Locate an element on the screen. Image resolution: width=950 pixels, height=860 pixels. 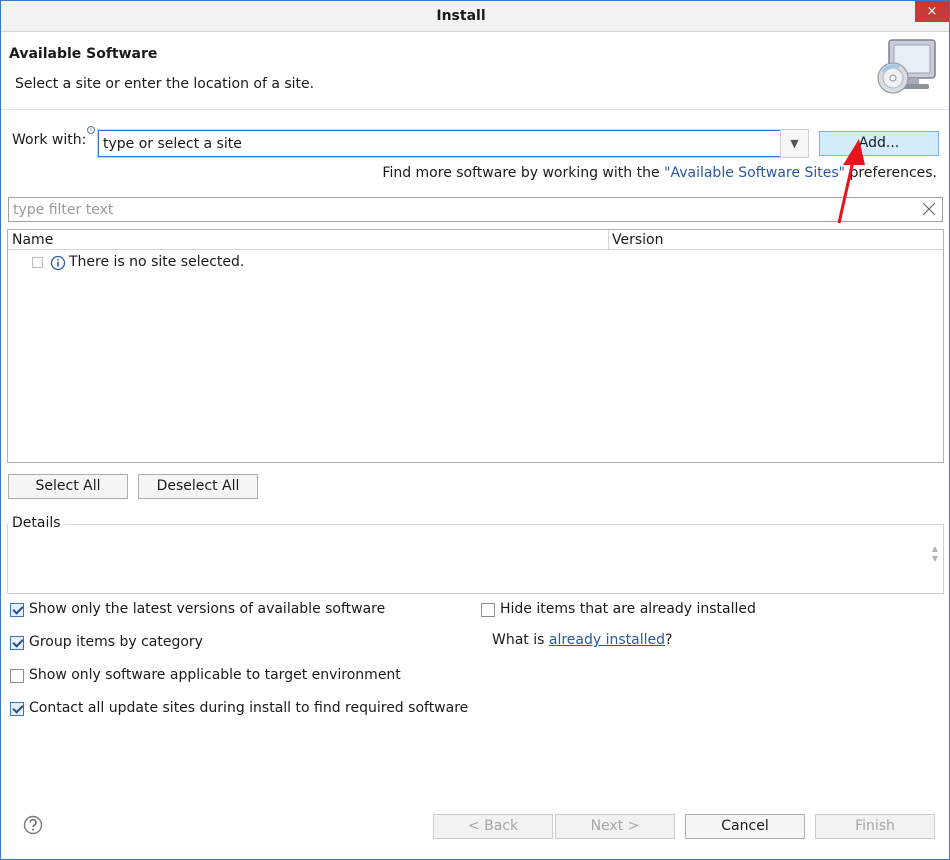
close-button: × is located at coordinates (932, 11).